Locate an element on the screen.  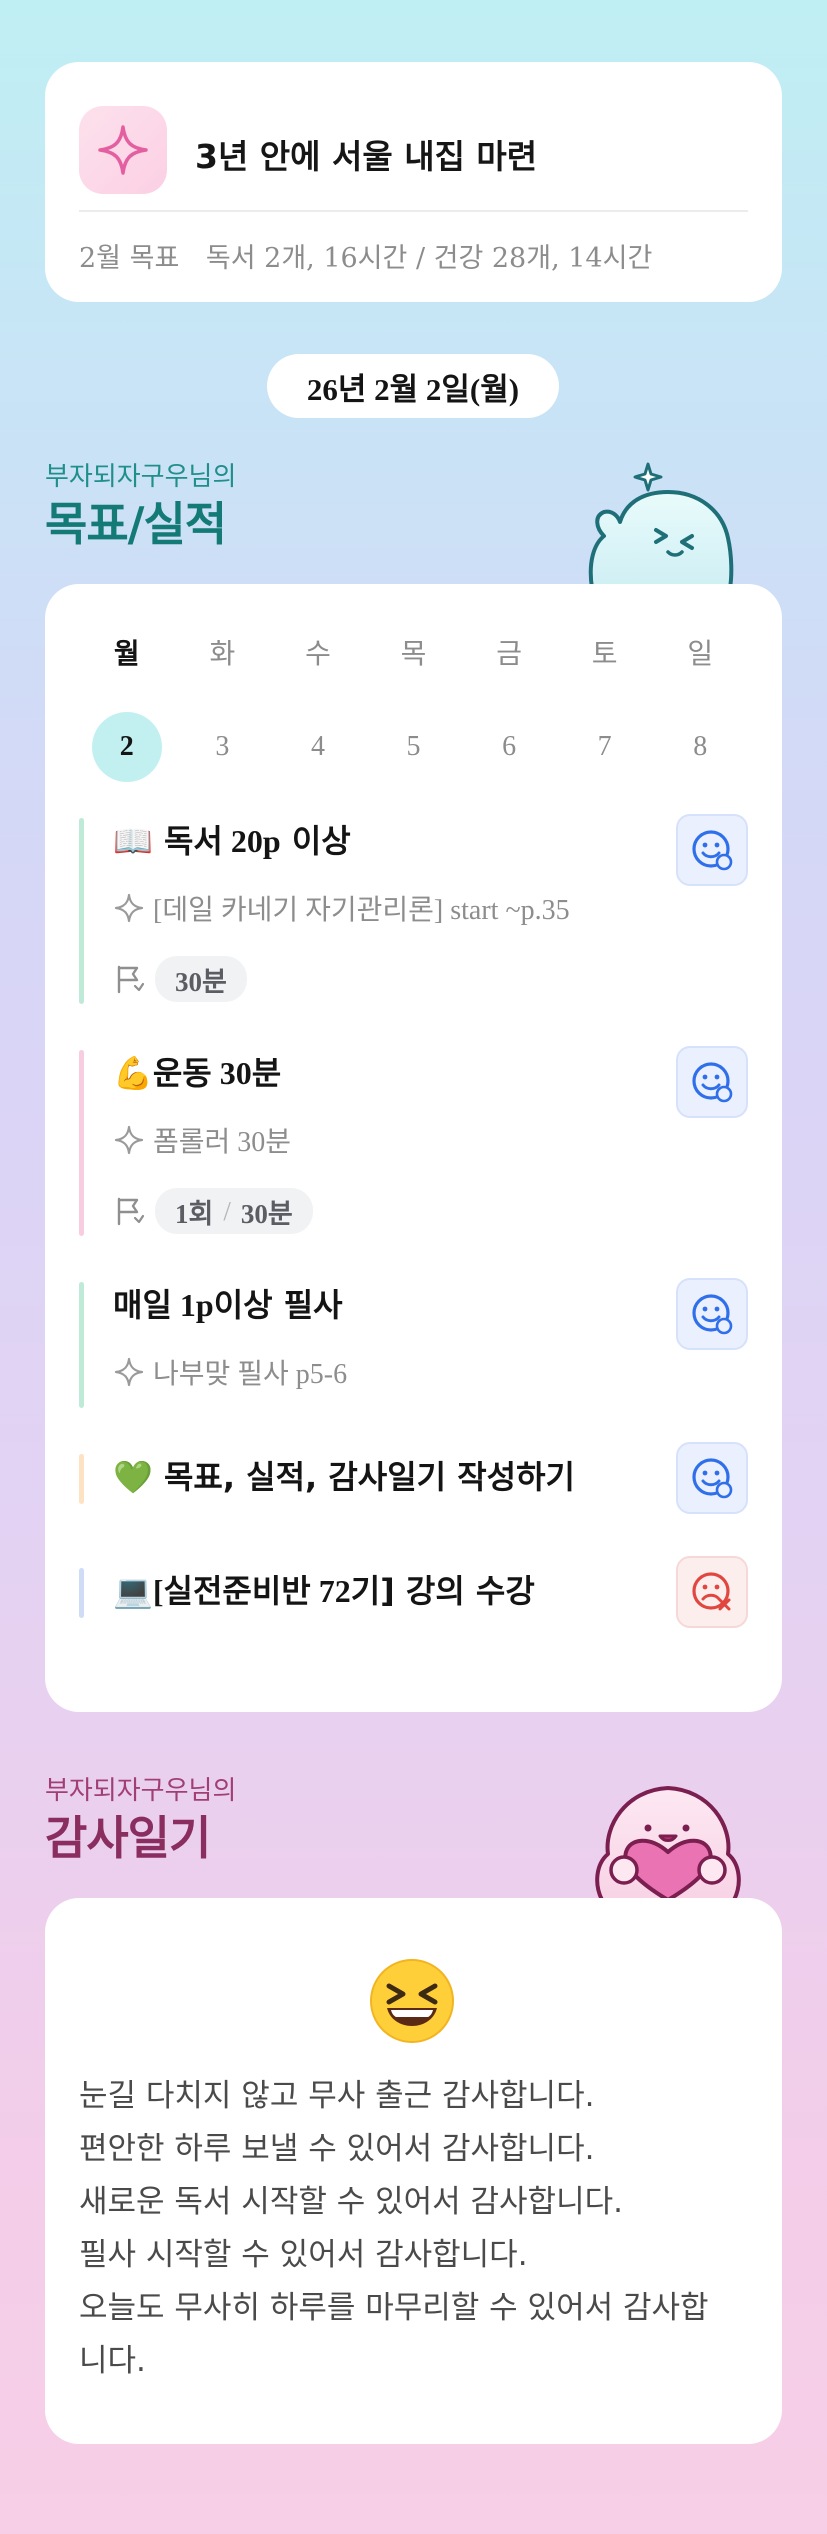
divider is located at coordinates (413, 211).